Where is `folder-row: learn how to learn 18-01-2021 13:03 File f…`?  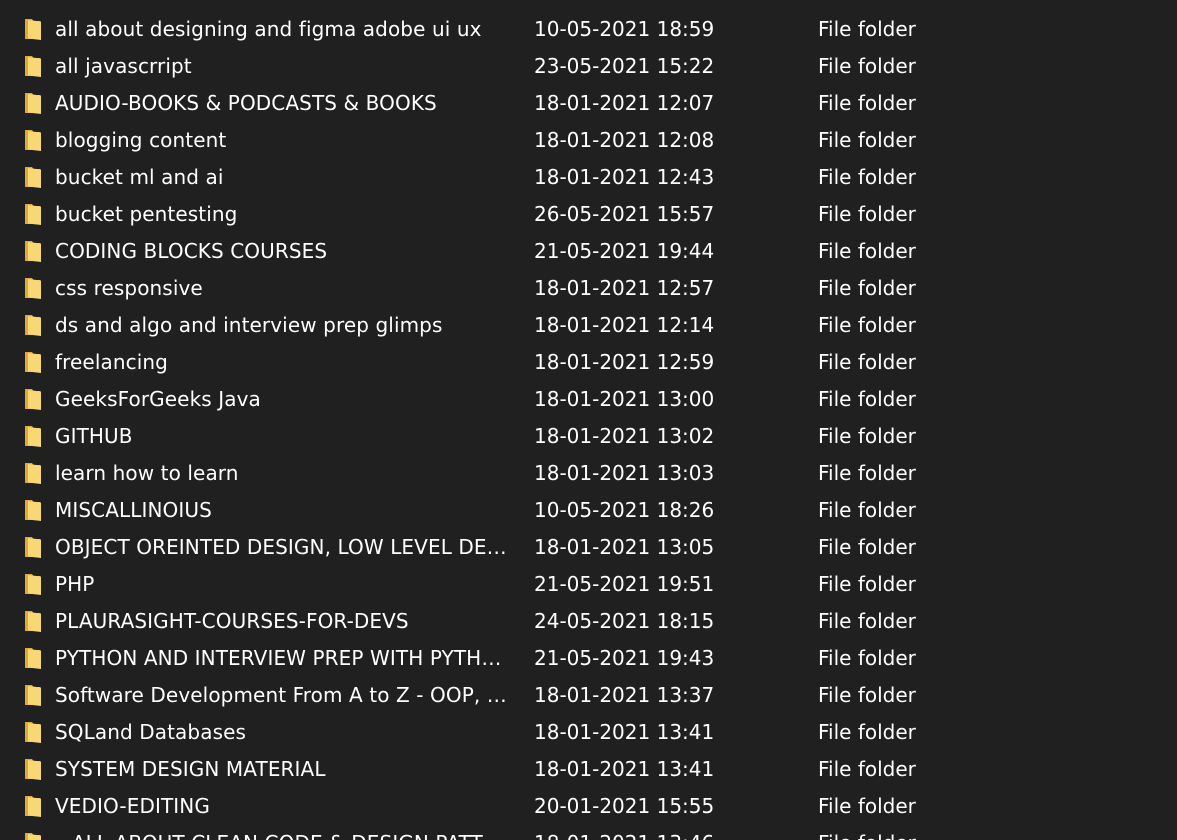
folder-row: learn how to learn 18-01-2021 13:03 File f… is located at coordinates (588, 473).